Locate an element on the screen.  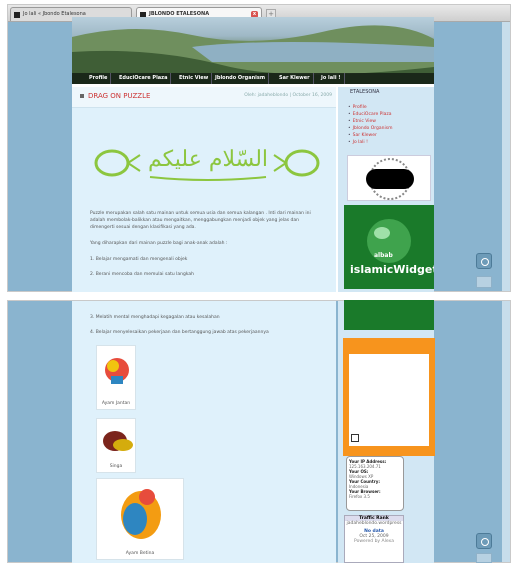
sidebar-link-jo-lali: Jo lali ! is located at coordinates (358, 142).